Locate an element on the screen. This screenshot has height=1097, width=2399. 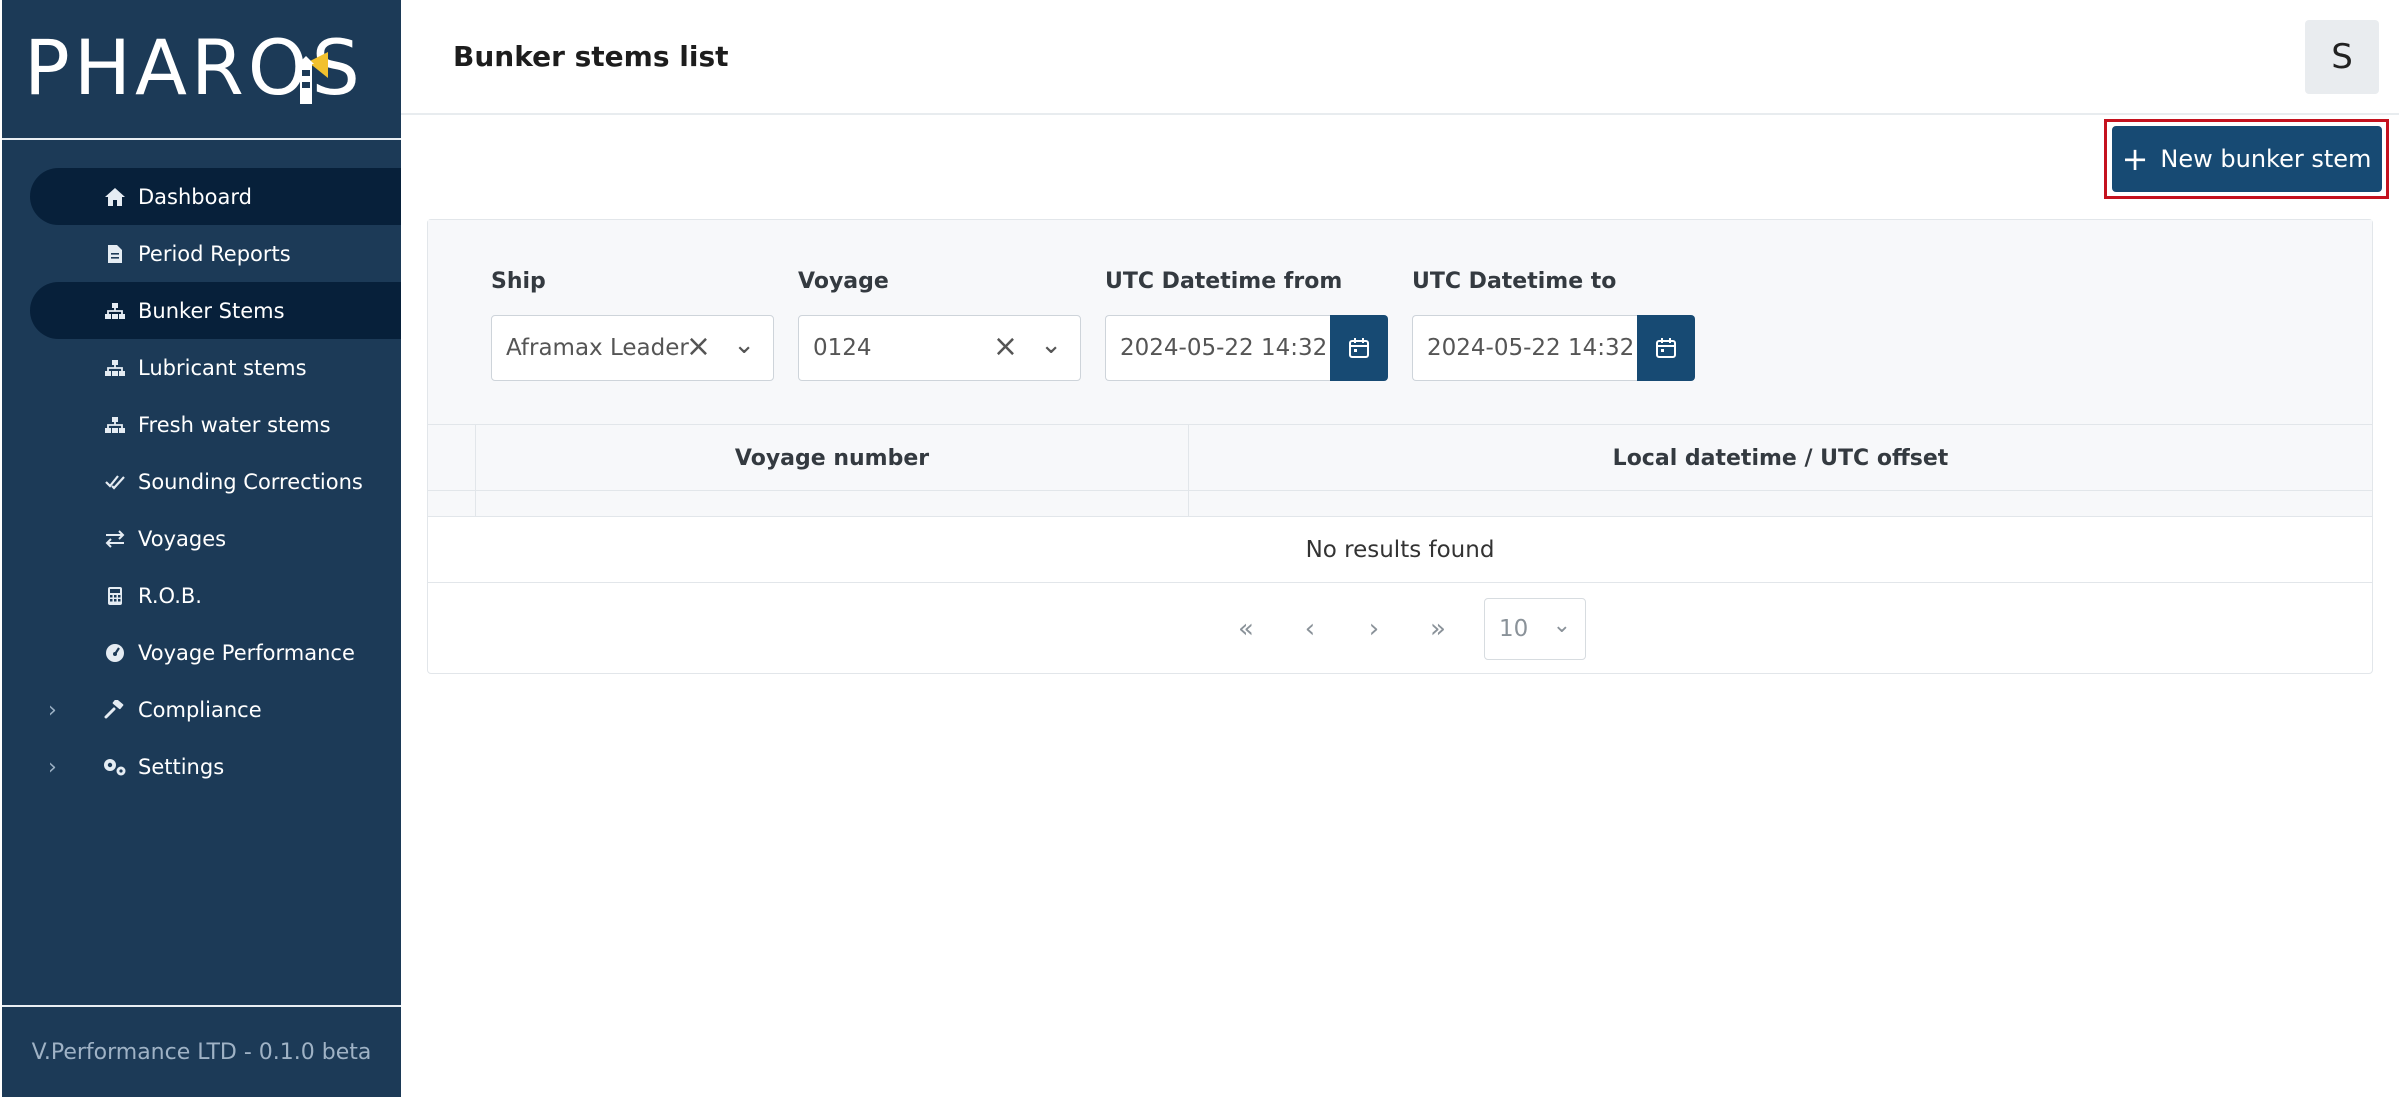
sidebar-item-bunker-stems: Bunker Stems is located at coordinates (215, 310).